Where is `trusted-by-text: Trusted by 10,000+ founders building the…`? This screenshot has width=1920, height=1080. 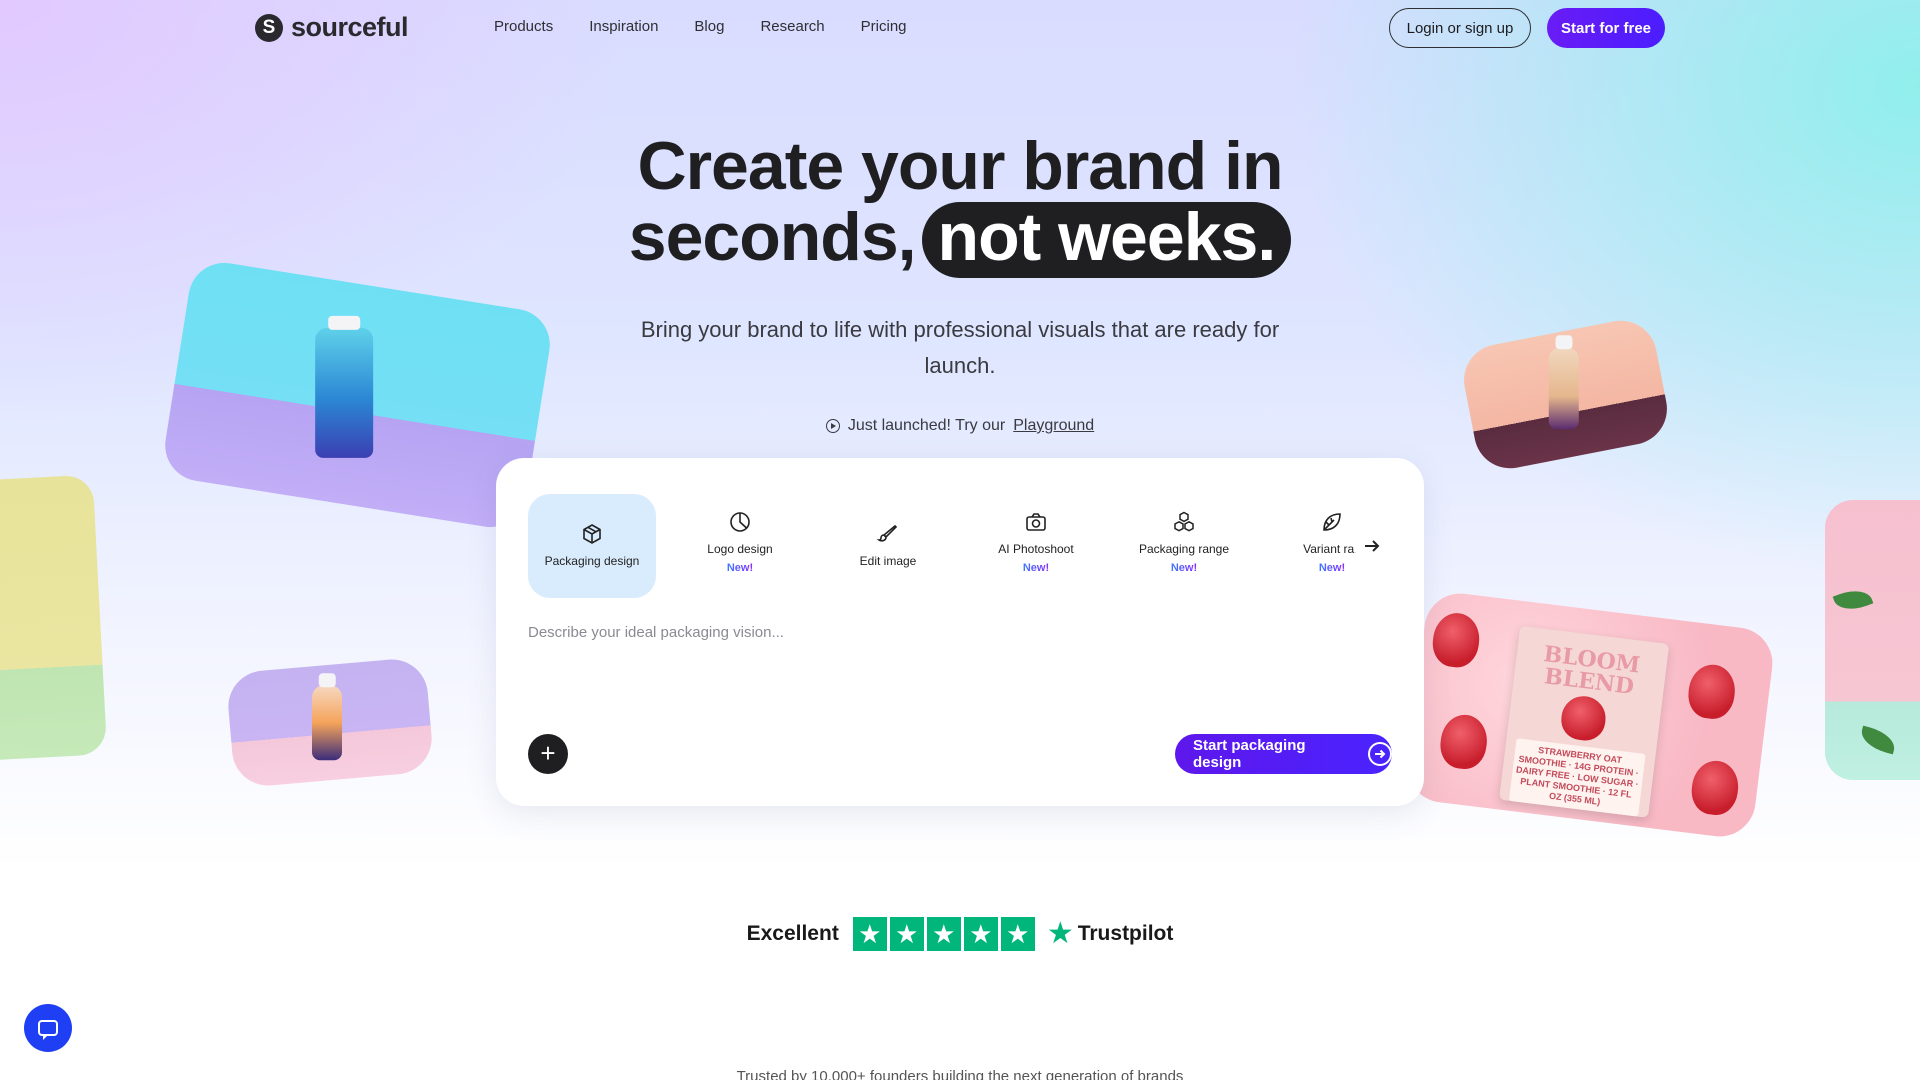
trusted-by-text: Trusted by 10,000+ founders building the… is located at coordinates (960, 1074).